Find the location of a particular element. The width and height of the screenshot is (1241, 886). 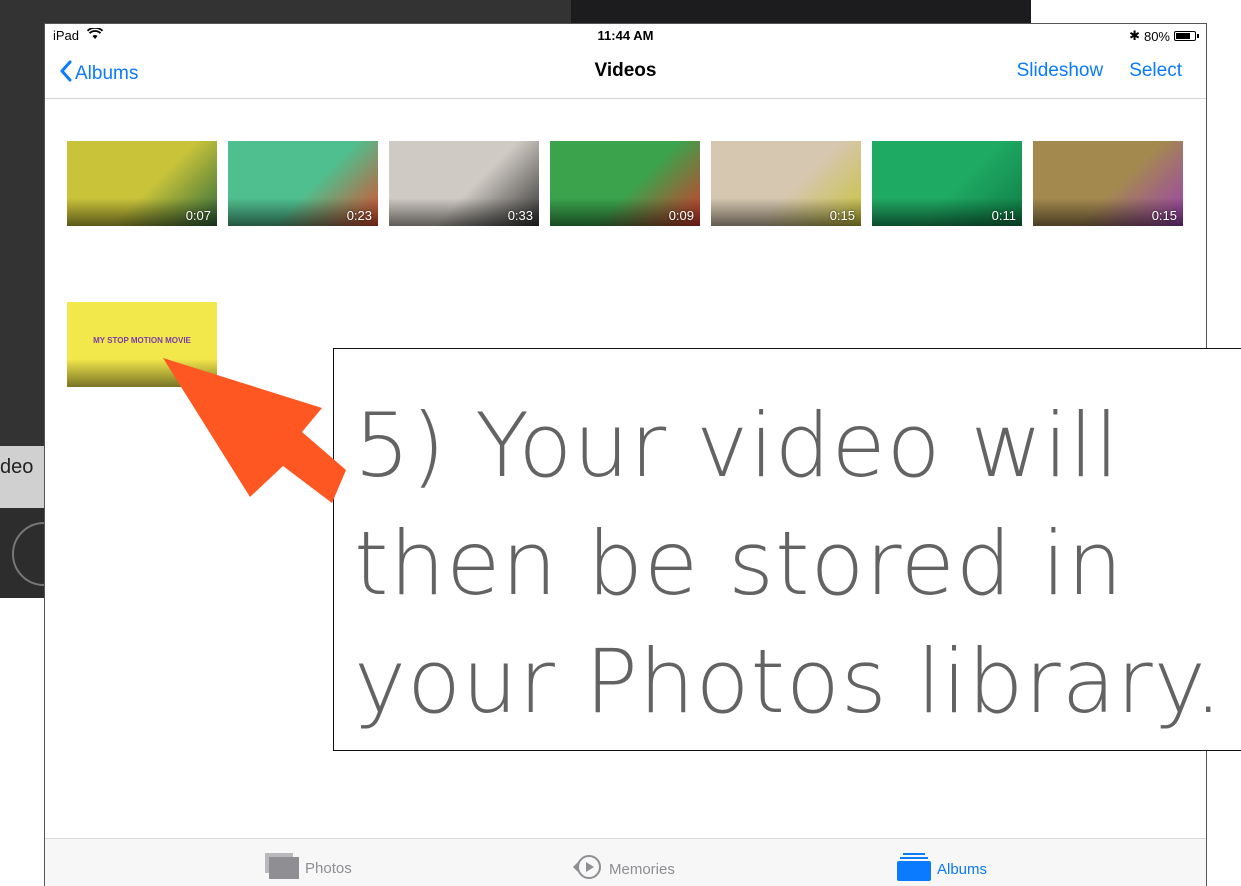

status-bar: iPad 11:44 AM ✱ 80% is located at coordinates (625, 35).